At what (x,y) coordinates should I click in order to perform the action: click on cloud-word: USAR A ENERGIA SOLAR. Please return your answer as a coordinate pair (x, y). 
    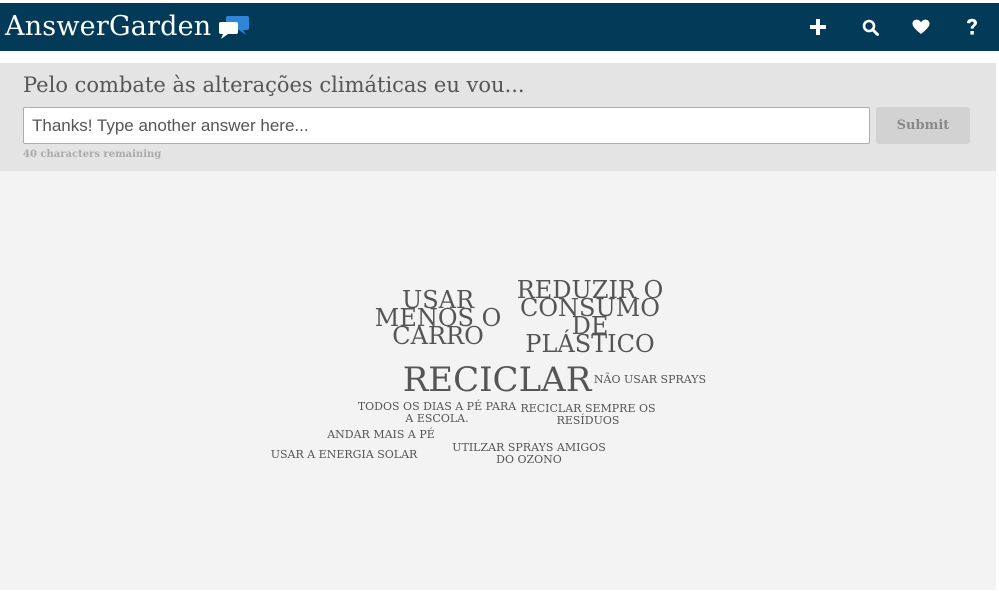
    Looking at the image, I should click on (344, 455).